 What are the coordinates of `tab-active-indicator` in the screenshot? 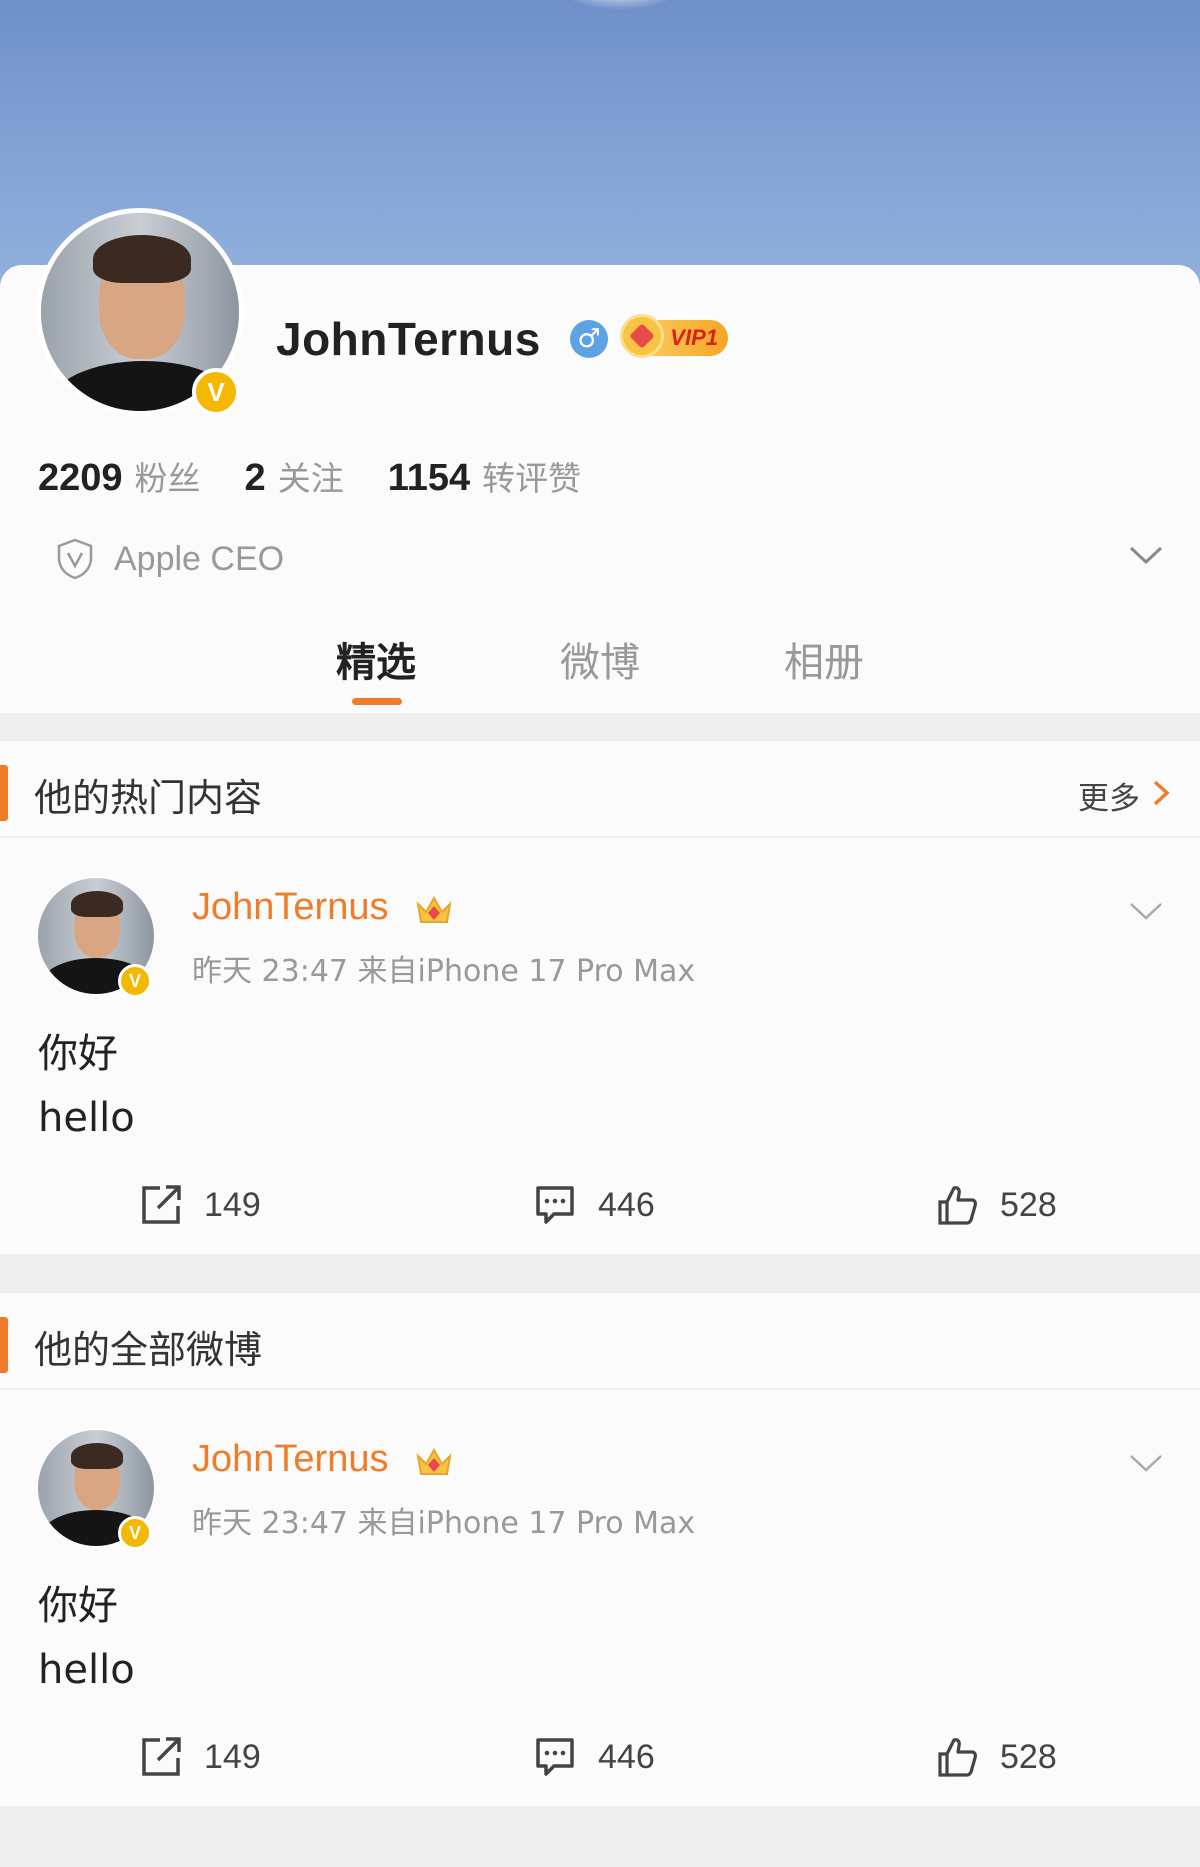 It's located at (377, 701).